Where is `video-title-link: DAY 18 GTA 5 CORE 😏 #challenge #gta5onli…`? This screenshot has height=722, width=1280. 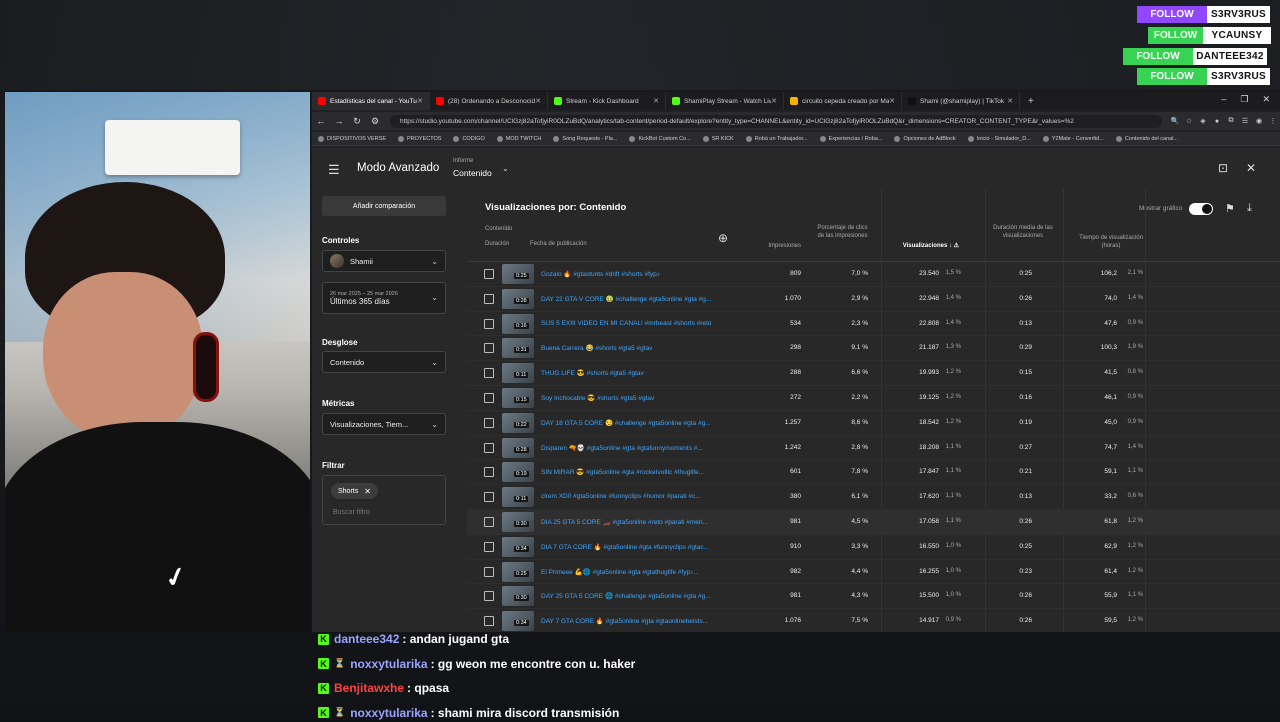 video-title-link: DAY 18 GTA 5 CORE 😏 #challenge #gta5onli… is located at coordinates (632, 423).